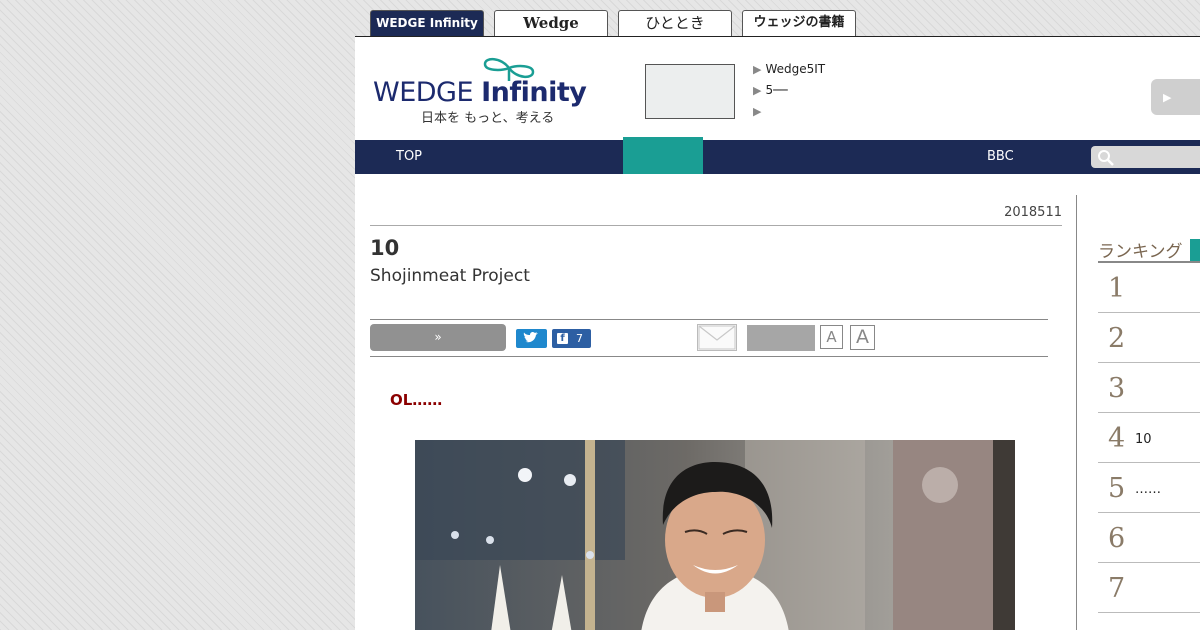  What do you see at coordinates (571, 338) in the screenshot?
I see `facebook-share-button: f 7` at bounding box center [571, 338].